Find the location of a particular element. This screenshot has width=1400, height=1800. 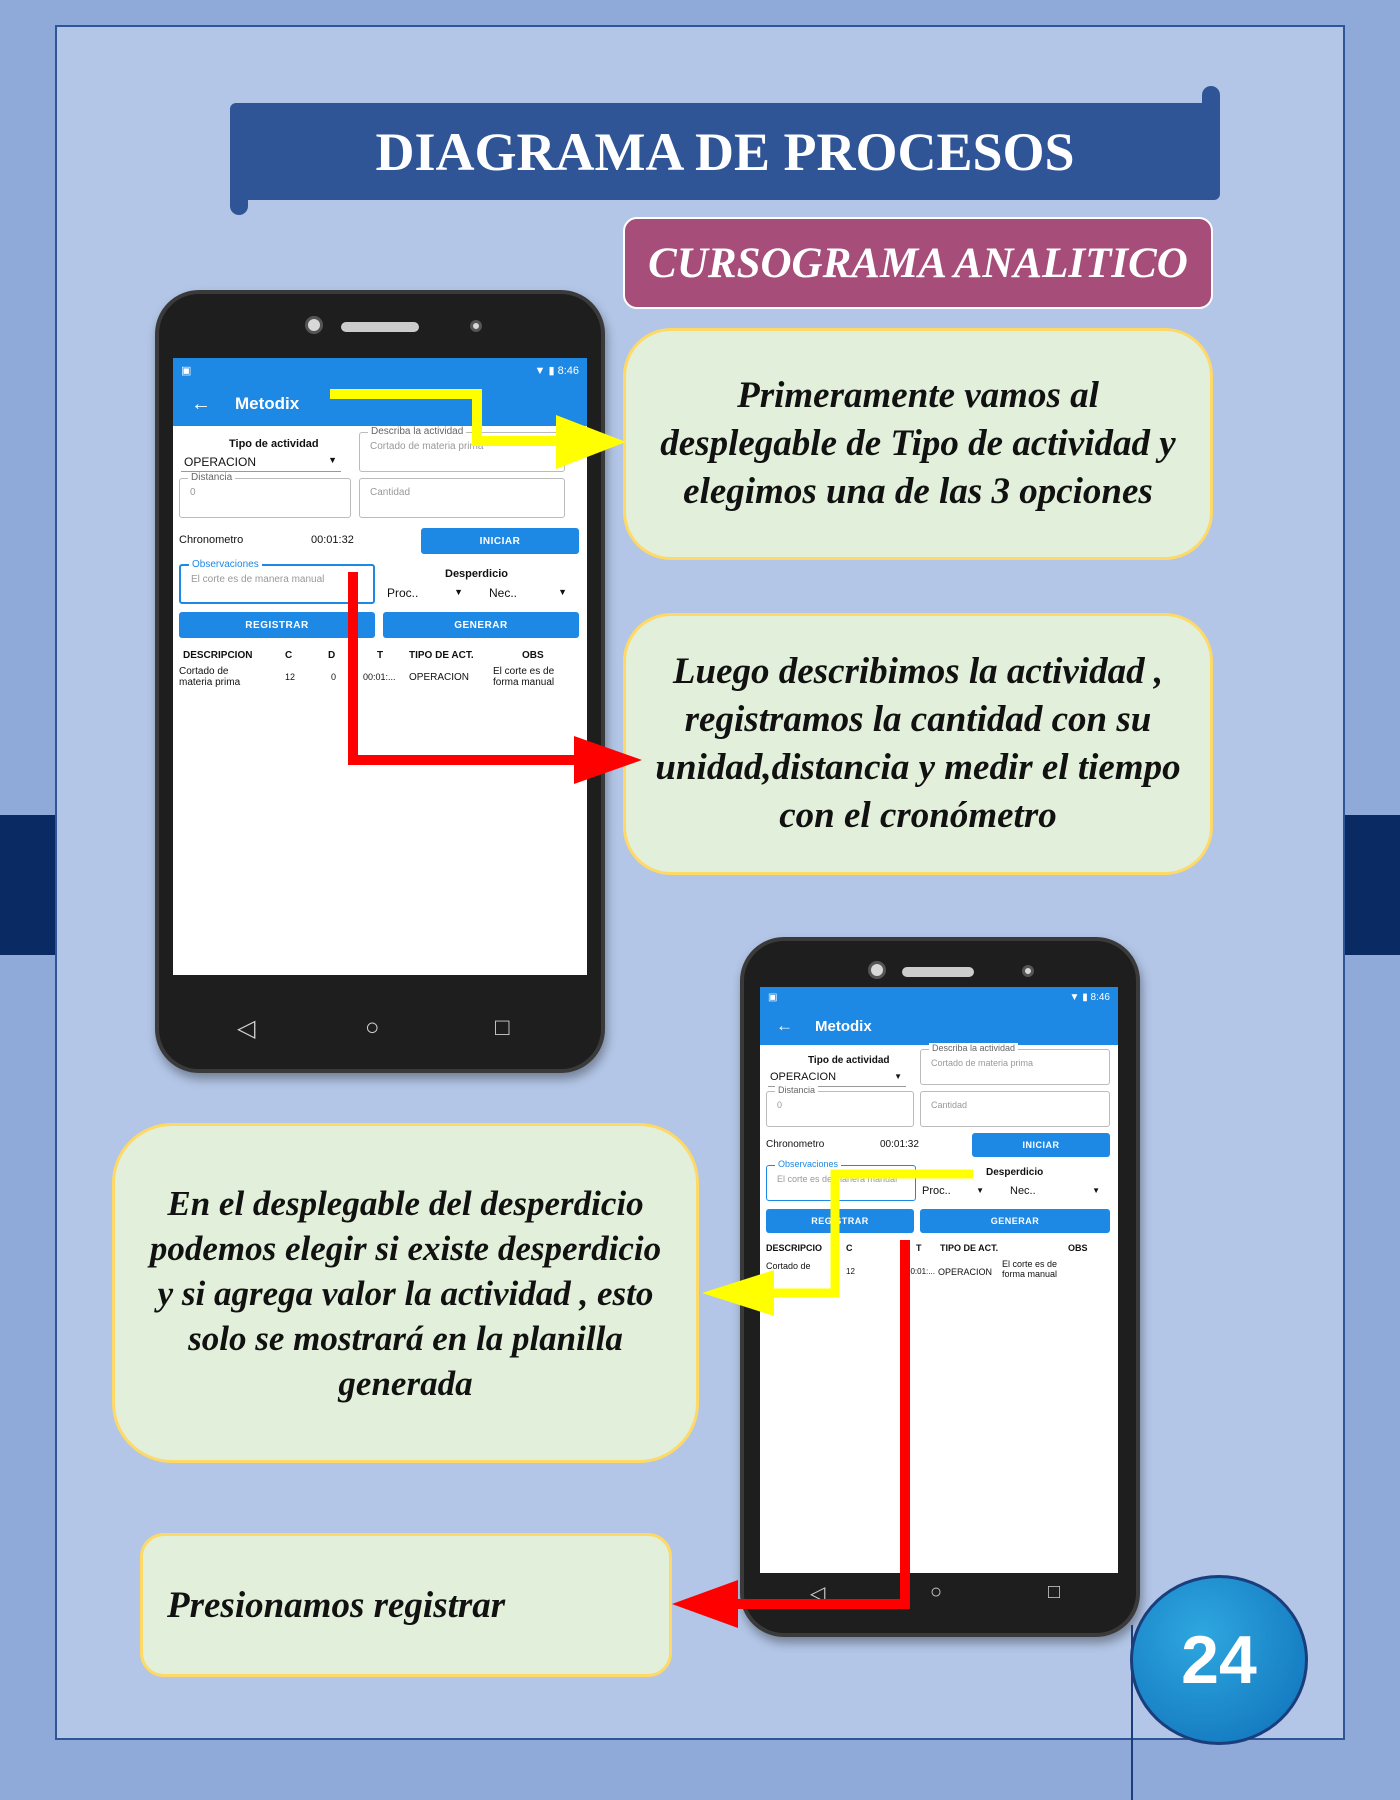

page-number: 24 is located at coordinates (1219, 1660).